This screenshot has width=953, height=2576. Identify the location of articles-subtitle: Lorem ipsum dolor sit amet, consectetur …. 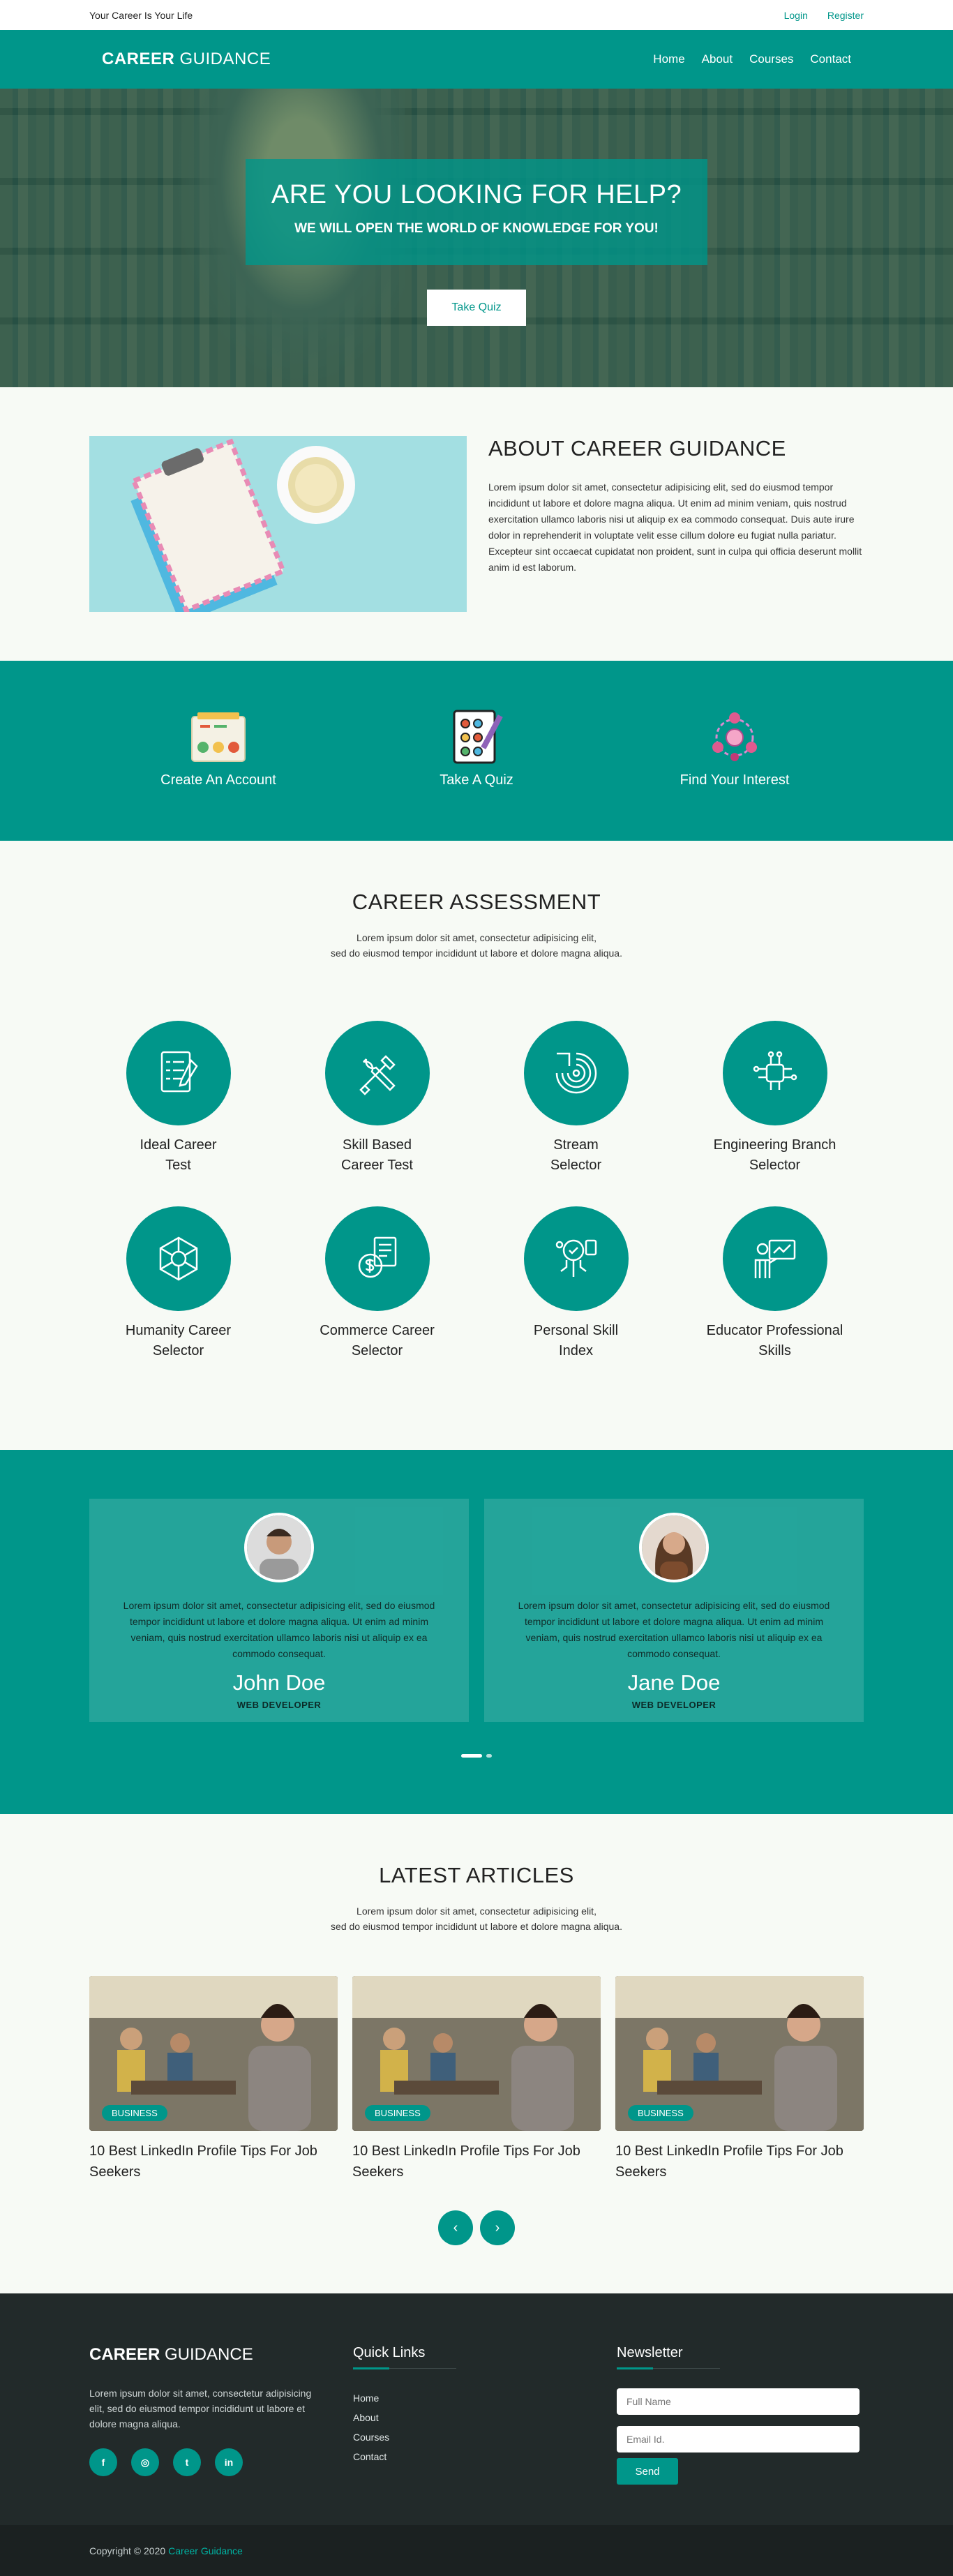
(476, 1919).